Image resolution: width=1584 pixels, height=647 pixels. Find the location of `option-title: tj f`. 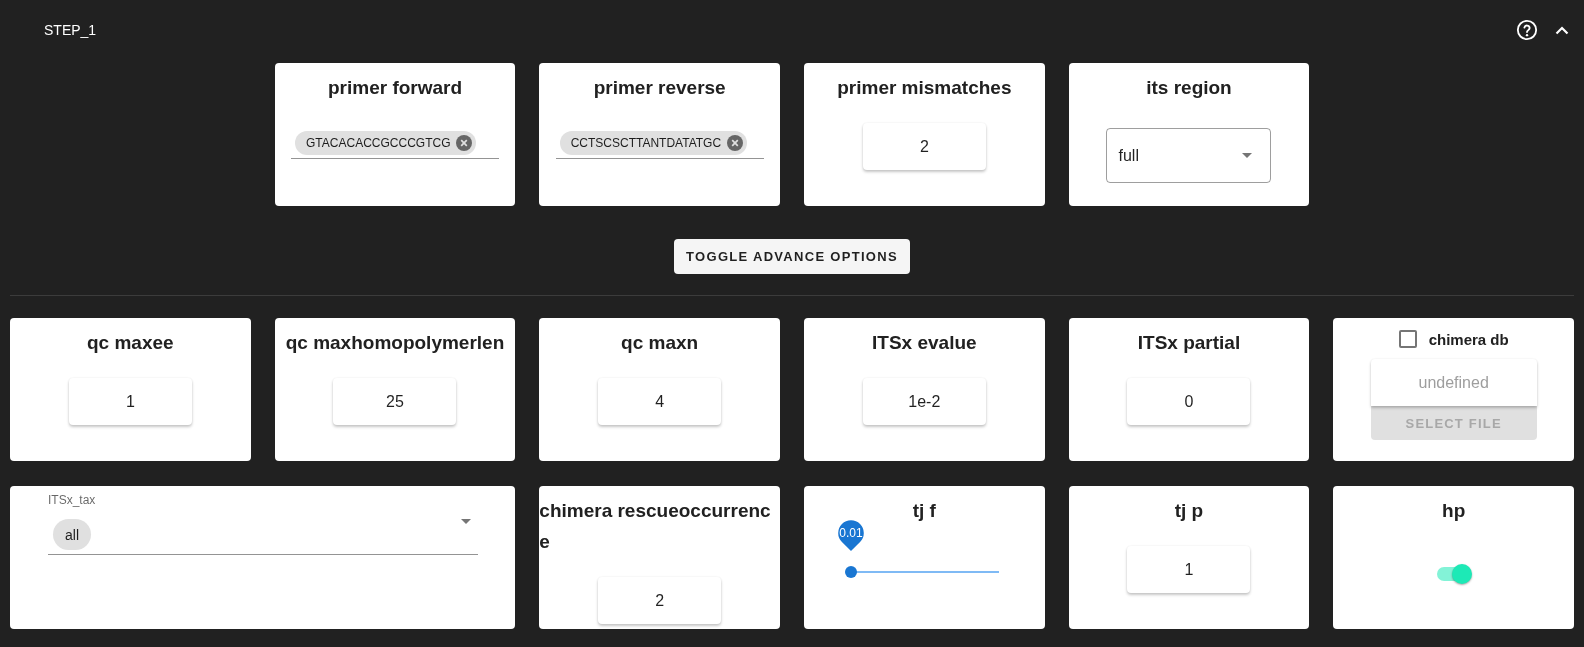

option-title: tj f is located at coordinates (924, 511).